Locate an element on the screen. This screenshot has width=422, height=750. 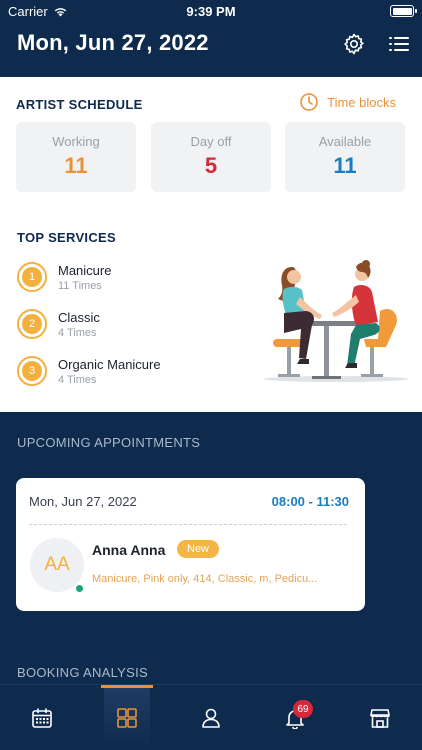
battery-icon is located at coordinates (403, 11).